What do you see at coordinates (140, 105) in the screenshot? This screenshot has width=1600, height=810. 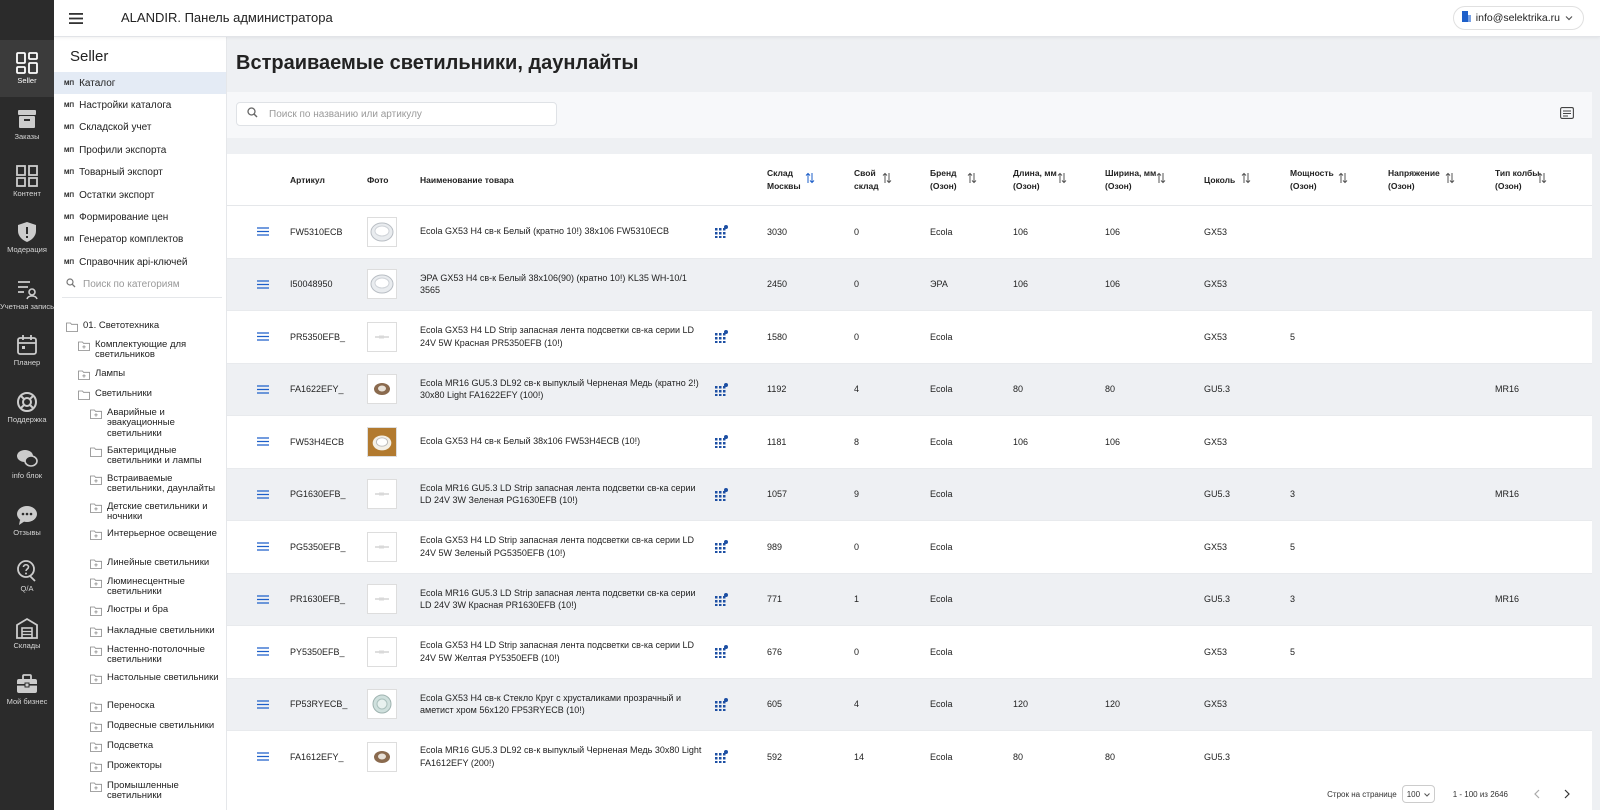 I see `sidebar-menu-item: МП Настройки каталога` at bounding box center [140, 105].